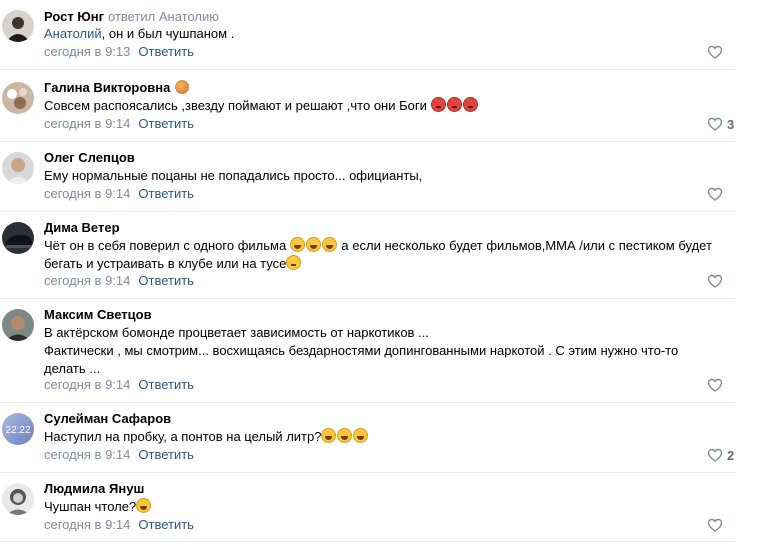  Describe the element at coordinates (74, 16) in the screenshot. I see `author-name: Рост Юнг` at that location.